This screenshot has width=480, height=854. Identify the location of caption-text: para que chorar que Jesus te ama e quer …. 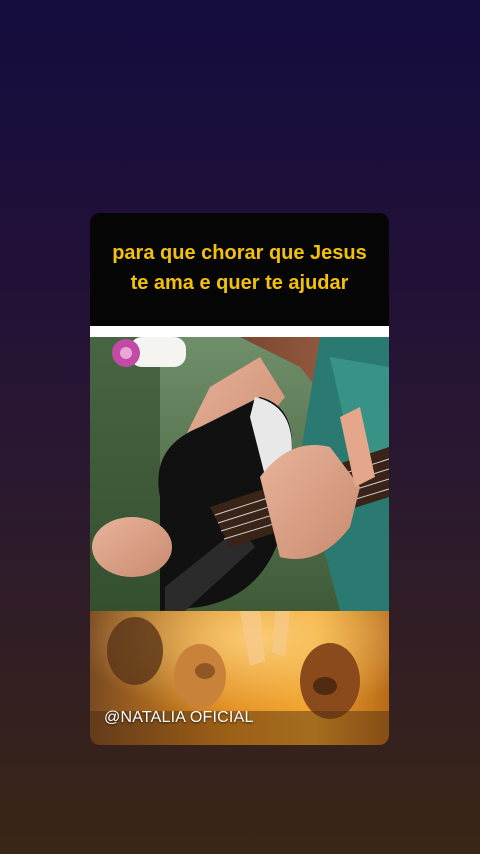
(239, 268).